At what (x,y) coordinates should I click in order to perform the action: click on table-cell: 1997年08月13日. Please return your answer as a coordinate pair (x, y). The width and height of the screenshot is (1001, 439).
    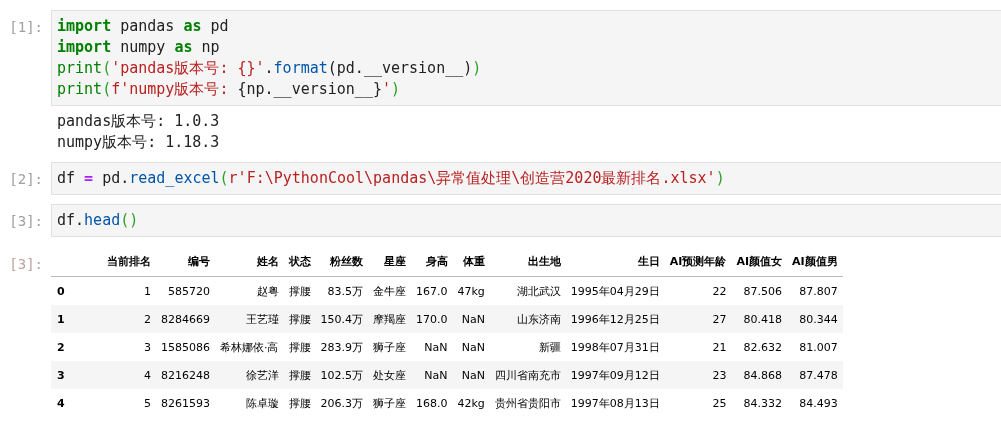
    Looking at the image, I should click on (615, 403).